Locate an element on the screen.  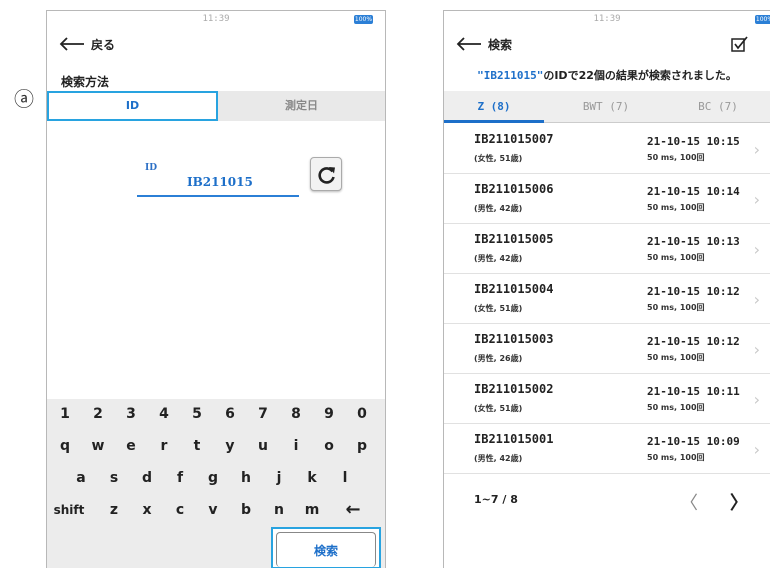
tab-bc: BC (7) is located at coordinates (718, 107).